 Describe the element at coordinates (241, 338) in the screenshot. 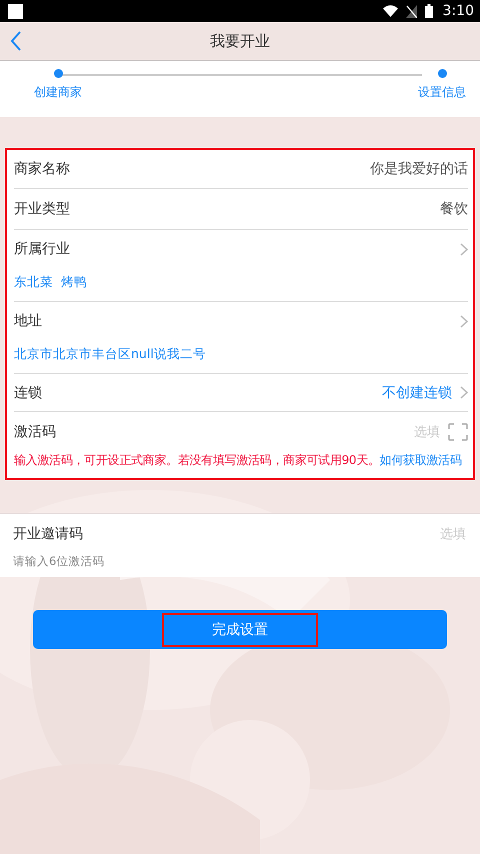

I see `list-row: 地址 北京市北京市丰台区null说我二号` at that location.